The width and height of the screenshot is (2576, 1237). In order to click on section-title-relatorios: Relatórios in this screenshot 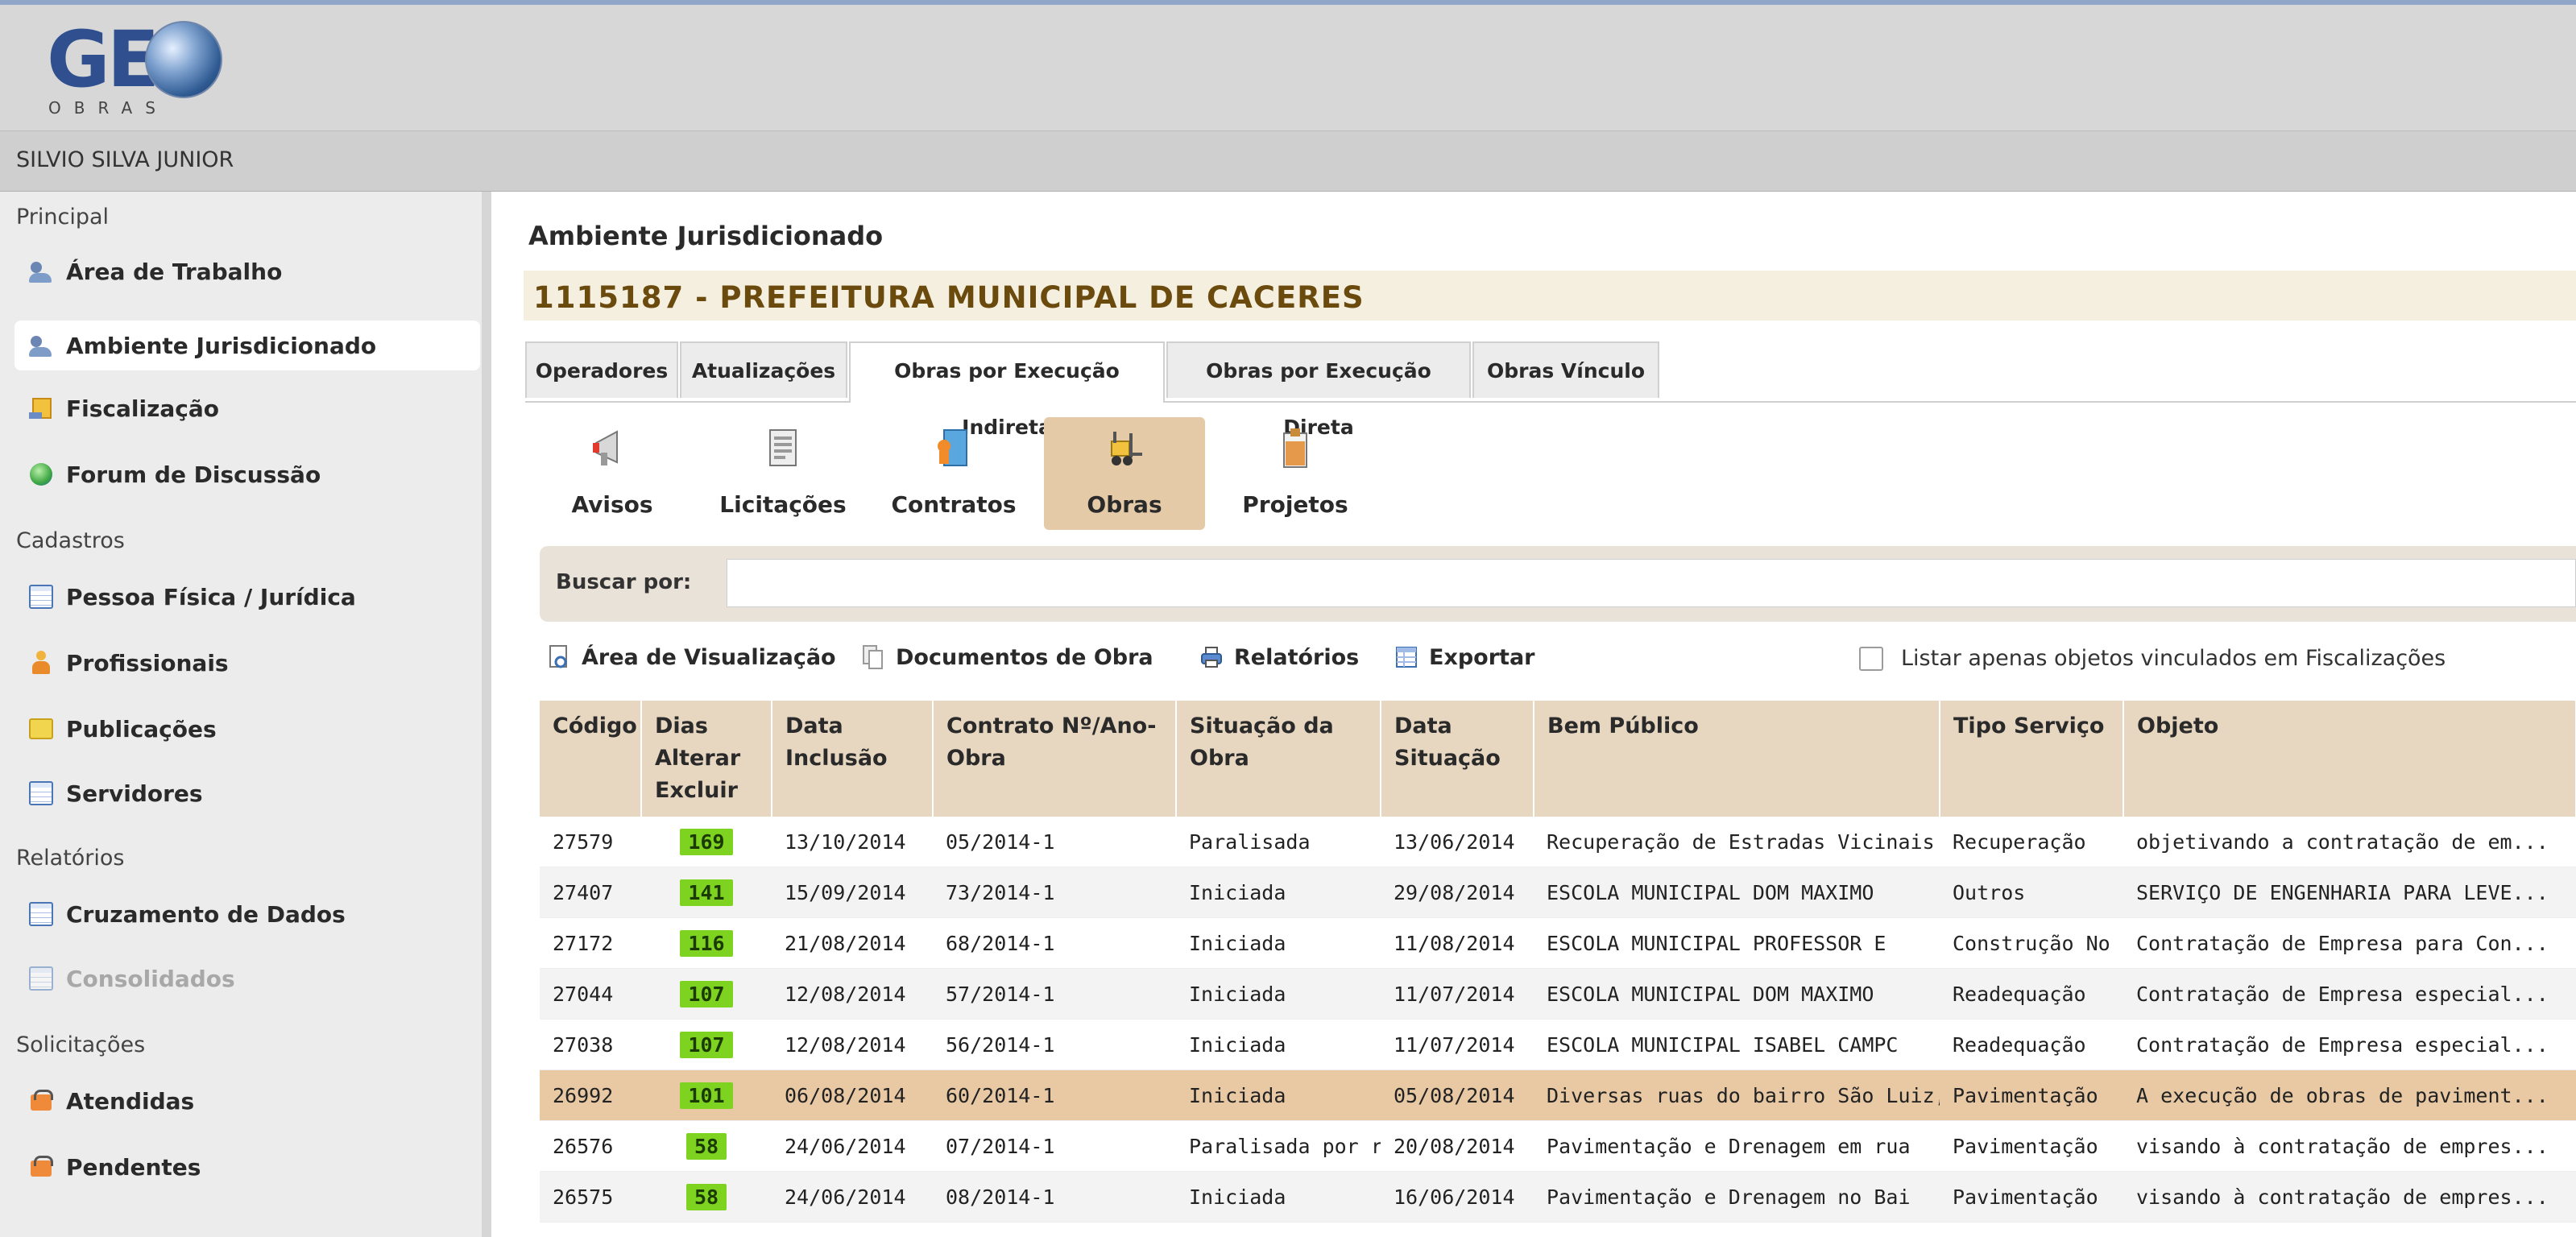, I will do `click(70, 859)`.